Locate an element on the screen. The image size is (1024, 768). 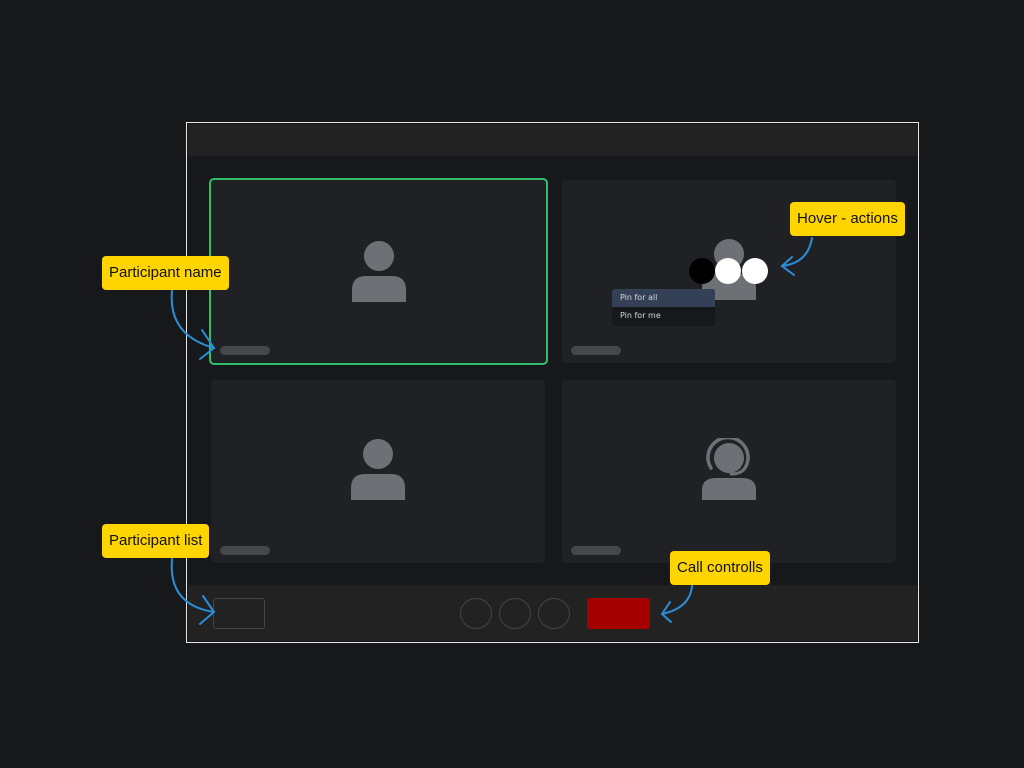
participant-list-button is located at coordinates (239, 613).